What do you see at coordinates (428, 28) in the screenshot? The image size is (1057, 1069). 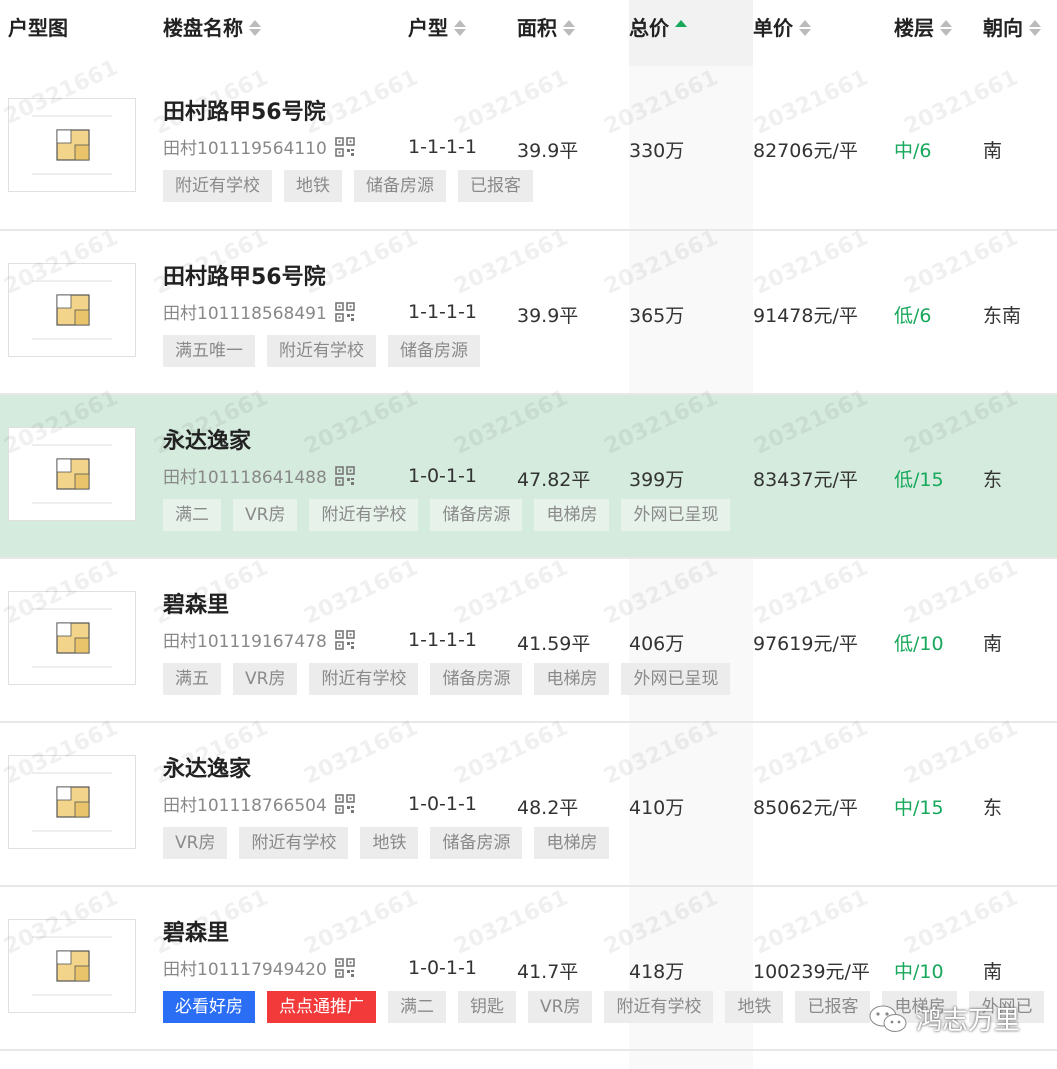 I see `header-layout-label: 户型` at bounding box center [428, 28].